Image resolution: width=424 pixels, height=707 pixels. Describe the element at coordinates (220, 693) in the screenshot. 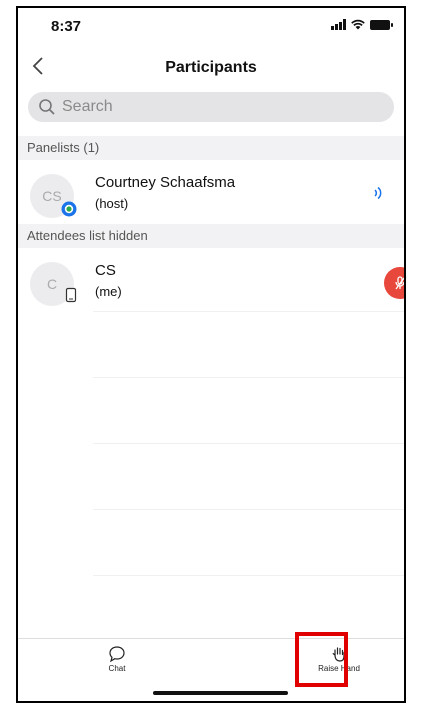

I see `home-indicator` at that location.